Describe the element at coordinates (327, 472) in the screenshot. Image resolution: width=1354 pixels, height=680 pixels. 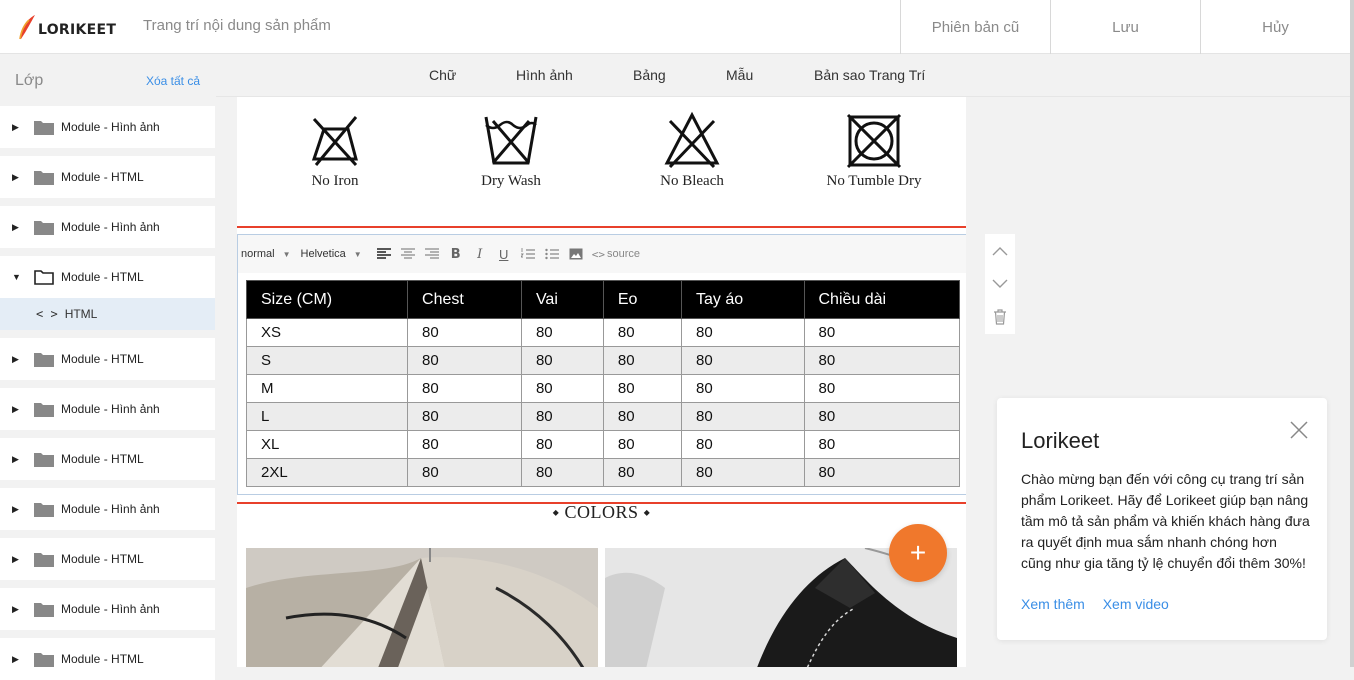
I see `table-cell: 2XL` at that location.